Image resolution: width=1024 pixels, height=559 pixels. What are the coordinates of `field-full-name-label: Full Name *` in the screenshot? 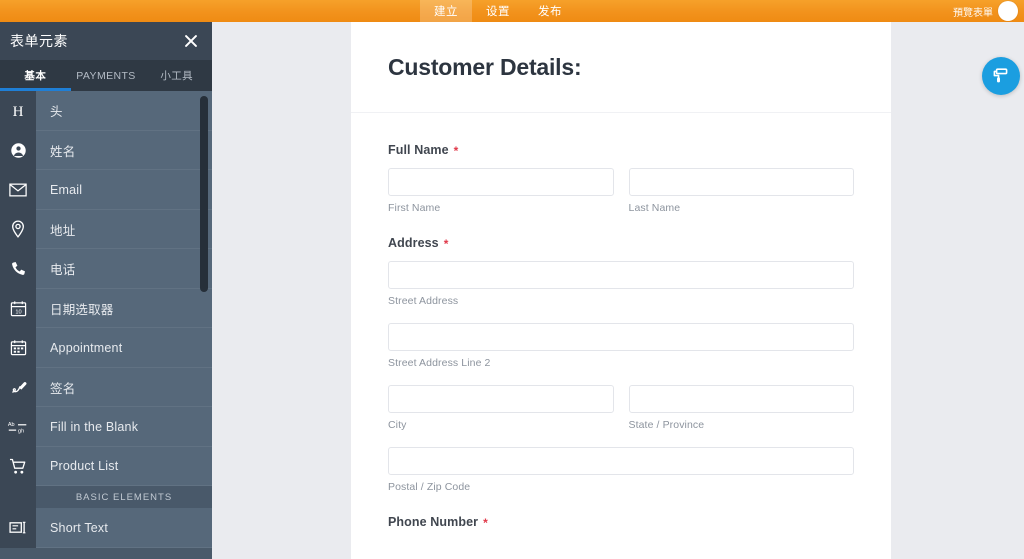 It's located at (621, 150).